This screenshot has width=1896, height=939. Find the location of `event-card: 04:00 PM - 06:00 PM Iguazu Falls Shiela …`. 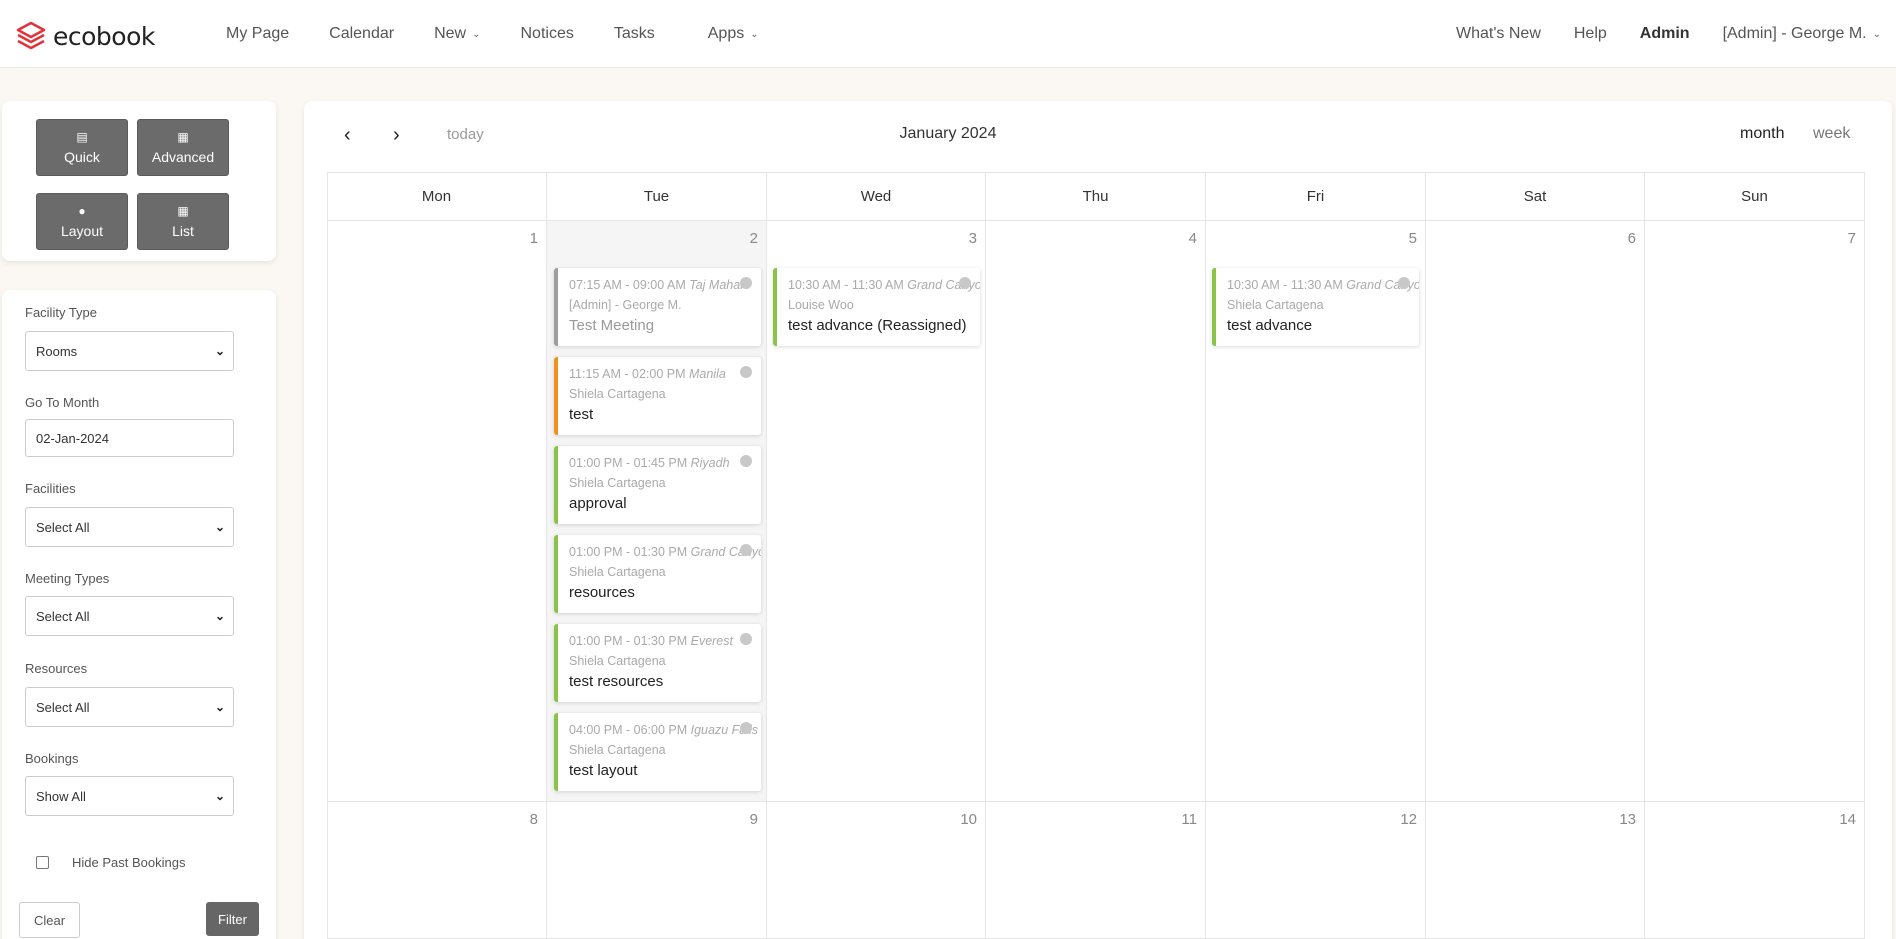

event-card: 04:00 PM - 06:00 PM Iguazu Falls Shiela … is located at coordinates (657, 752).